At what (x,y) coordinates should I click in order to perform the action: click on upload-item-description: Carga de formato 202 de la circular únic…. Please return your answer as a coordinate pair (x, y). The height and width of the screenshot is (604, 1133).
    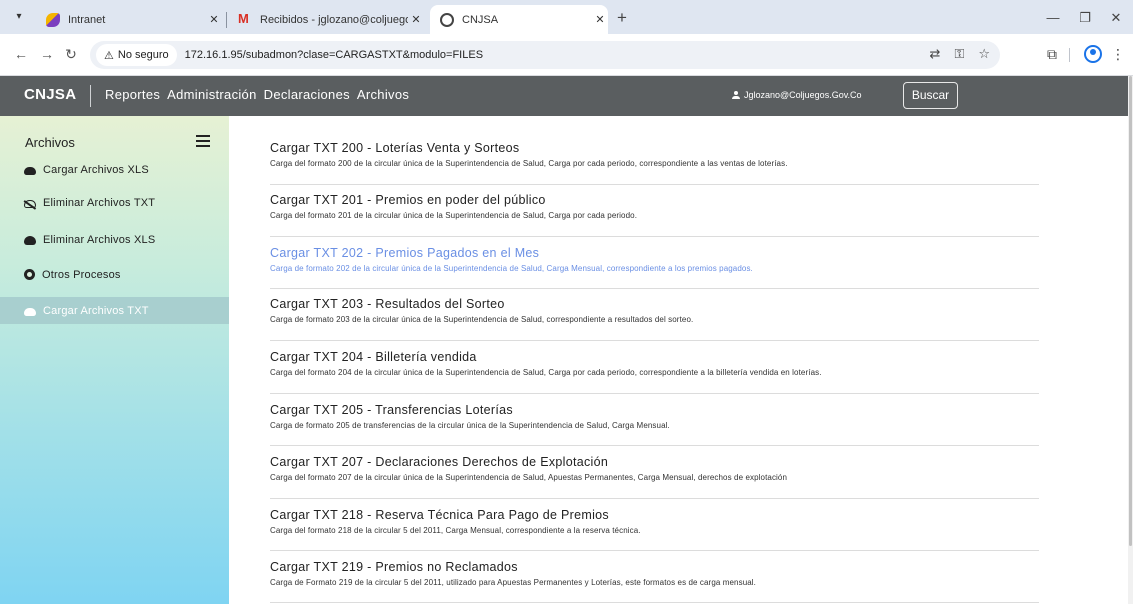
    Looking at the image, I should click on (511, 268).